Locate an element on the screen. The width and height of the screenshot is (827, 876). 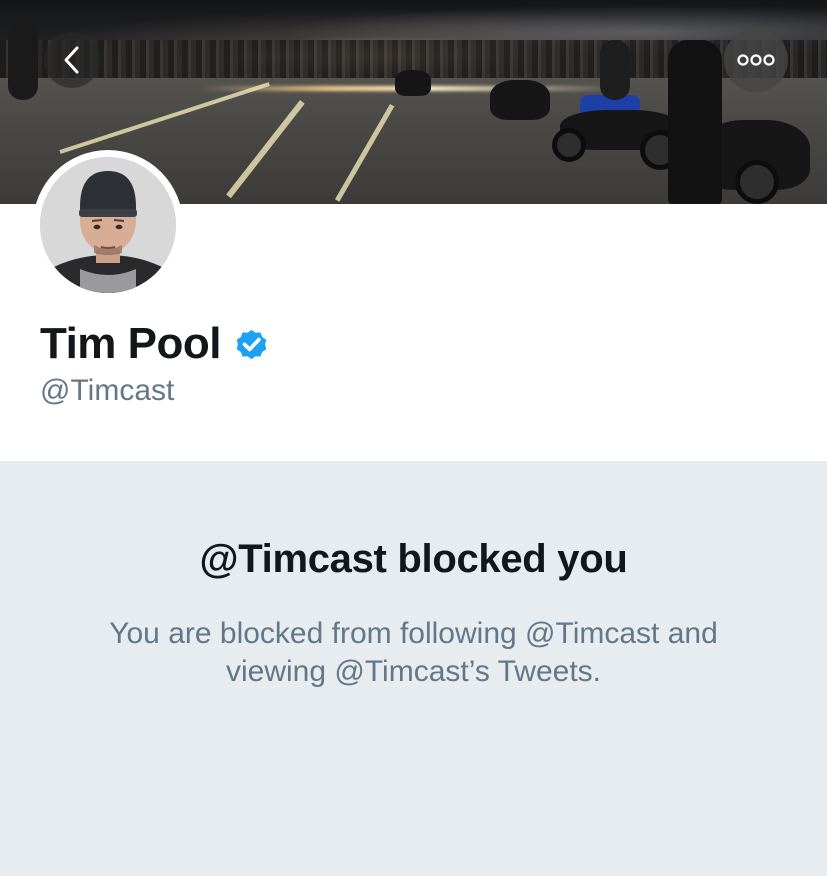
more-options-button is located at coordinates (756, 60).